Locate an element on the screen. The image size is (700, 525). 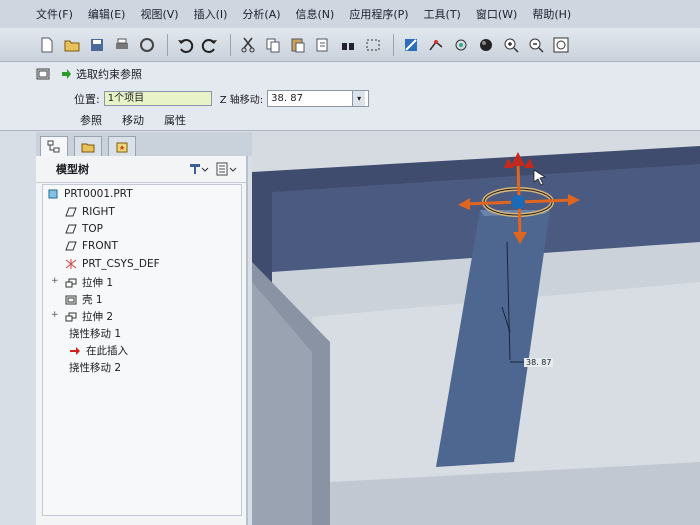
tree-item-label: RIGHT is located at coordinates (98, 212).